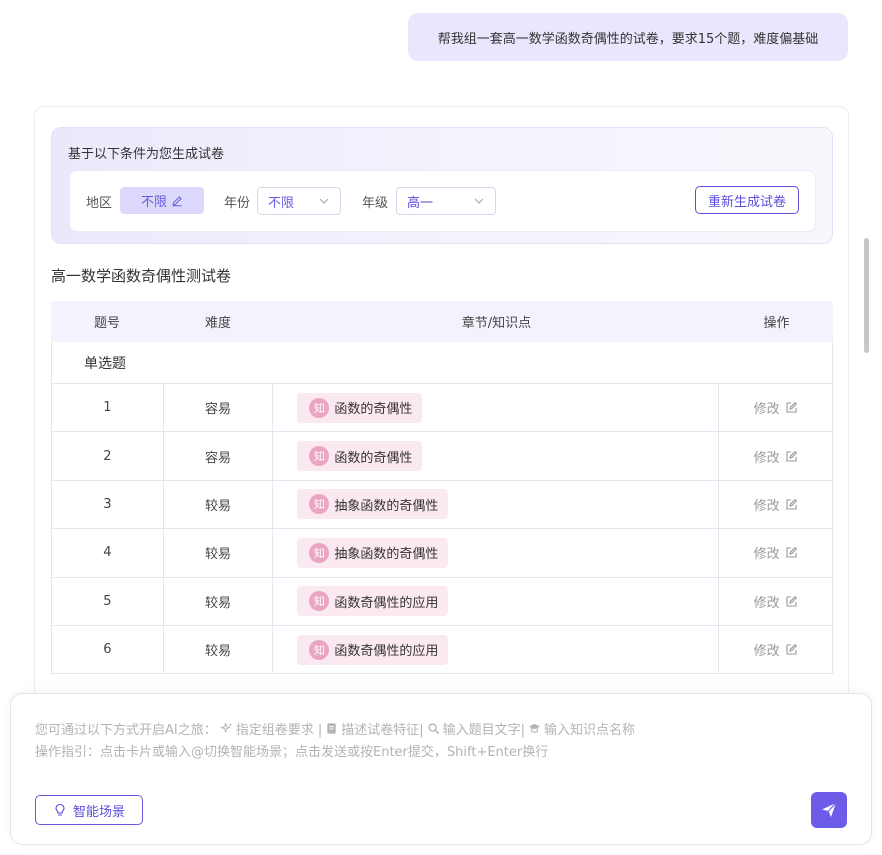 This screenshot has height=855, width=882. I want to click on table-row: 1 容易知函数的奇偶性 修改, so click(442, 408).